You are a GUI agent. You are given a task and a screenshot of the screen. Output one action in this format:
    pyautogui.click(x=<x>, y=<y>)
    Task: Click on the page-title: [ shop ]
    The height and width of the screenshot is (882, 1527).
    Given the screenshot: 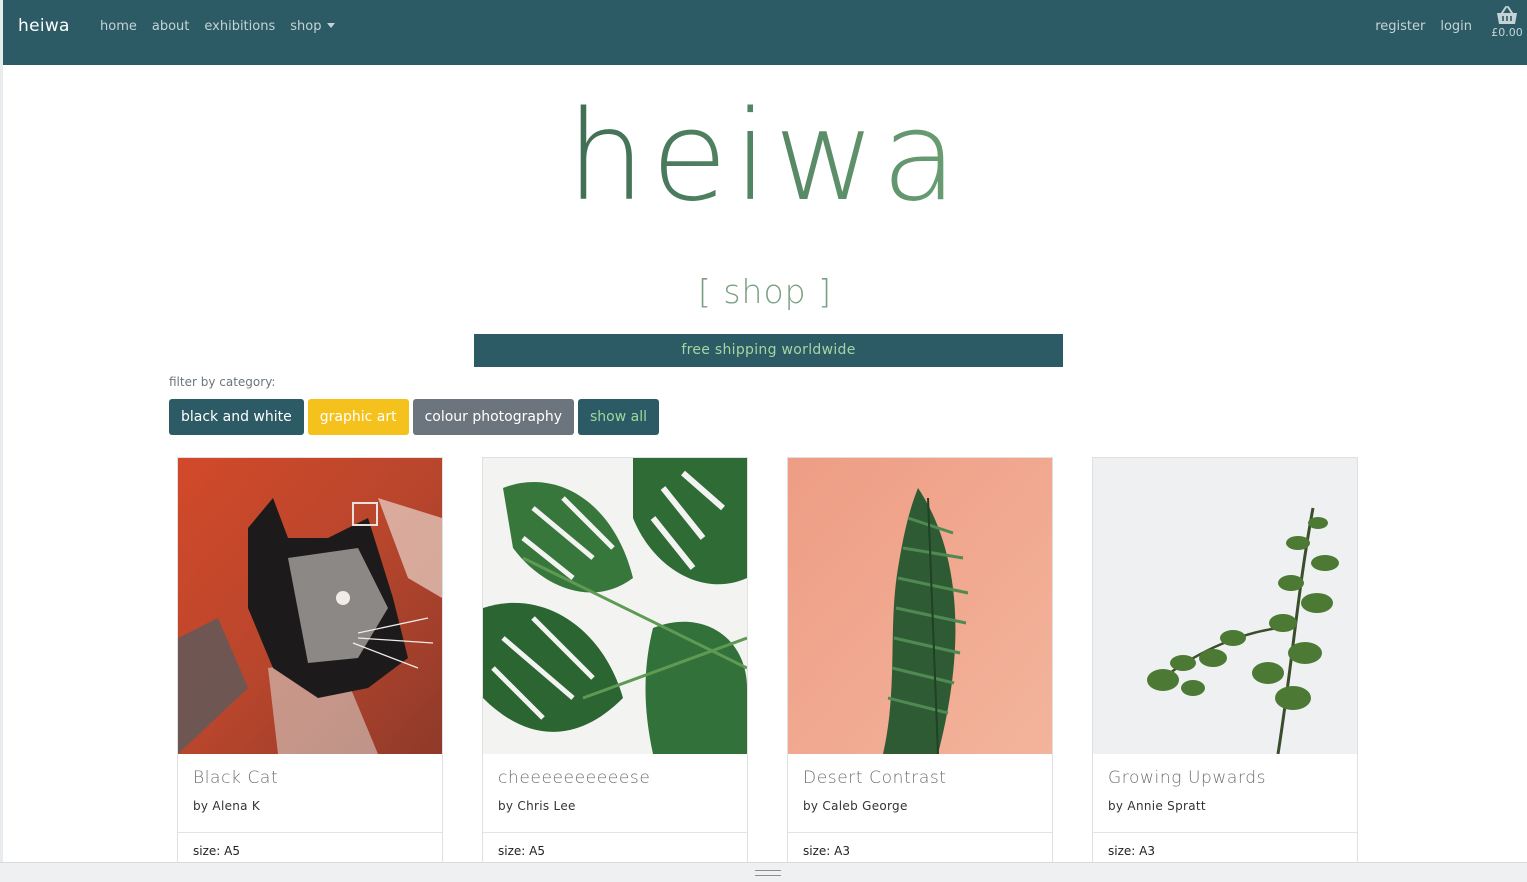 What is the action you would take?
    pyautogui.click(x=765, y=291)
    